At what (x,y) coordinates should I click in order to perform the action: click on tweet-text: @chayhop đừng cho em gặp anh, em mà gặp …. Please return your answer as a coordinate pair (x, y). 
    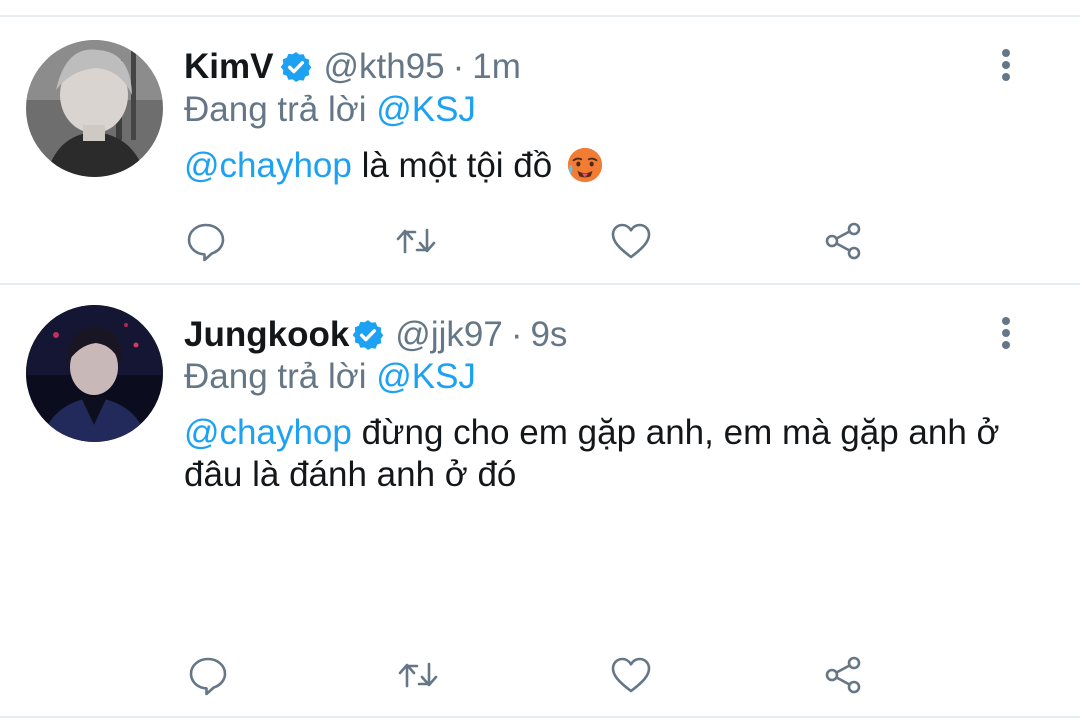
    Looking at the image, I should click on (599, 454).